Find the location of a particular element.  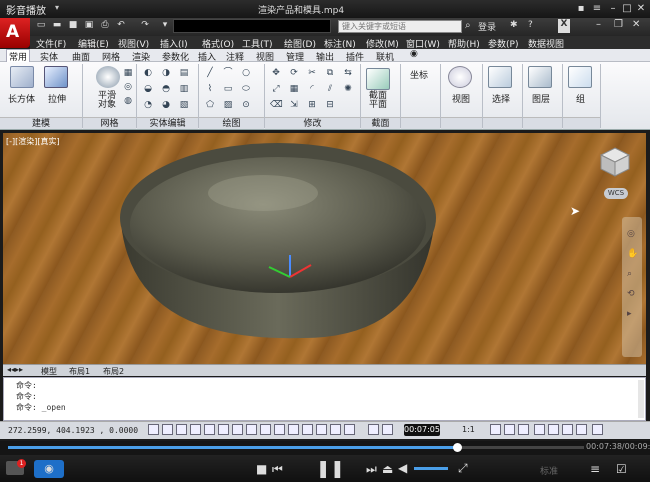

box-icon is located at coordinates (22, 77).